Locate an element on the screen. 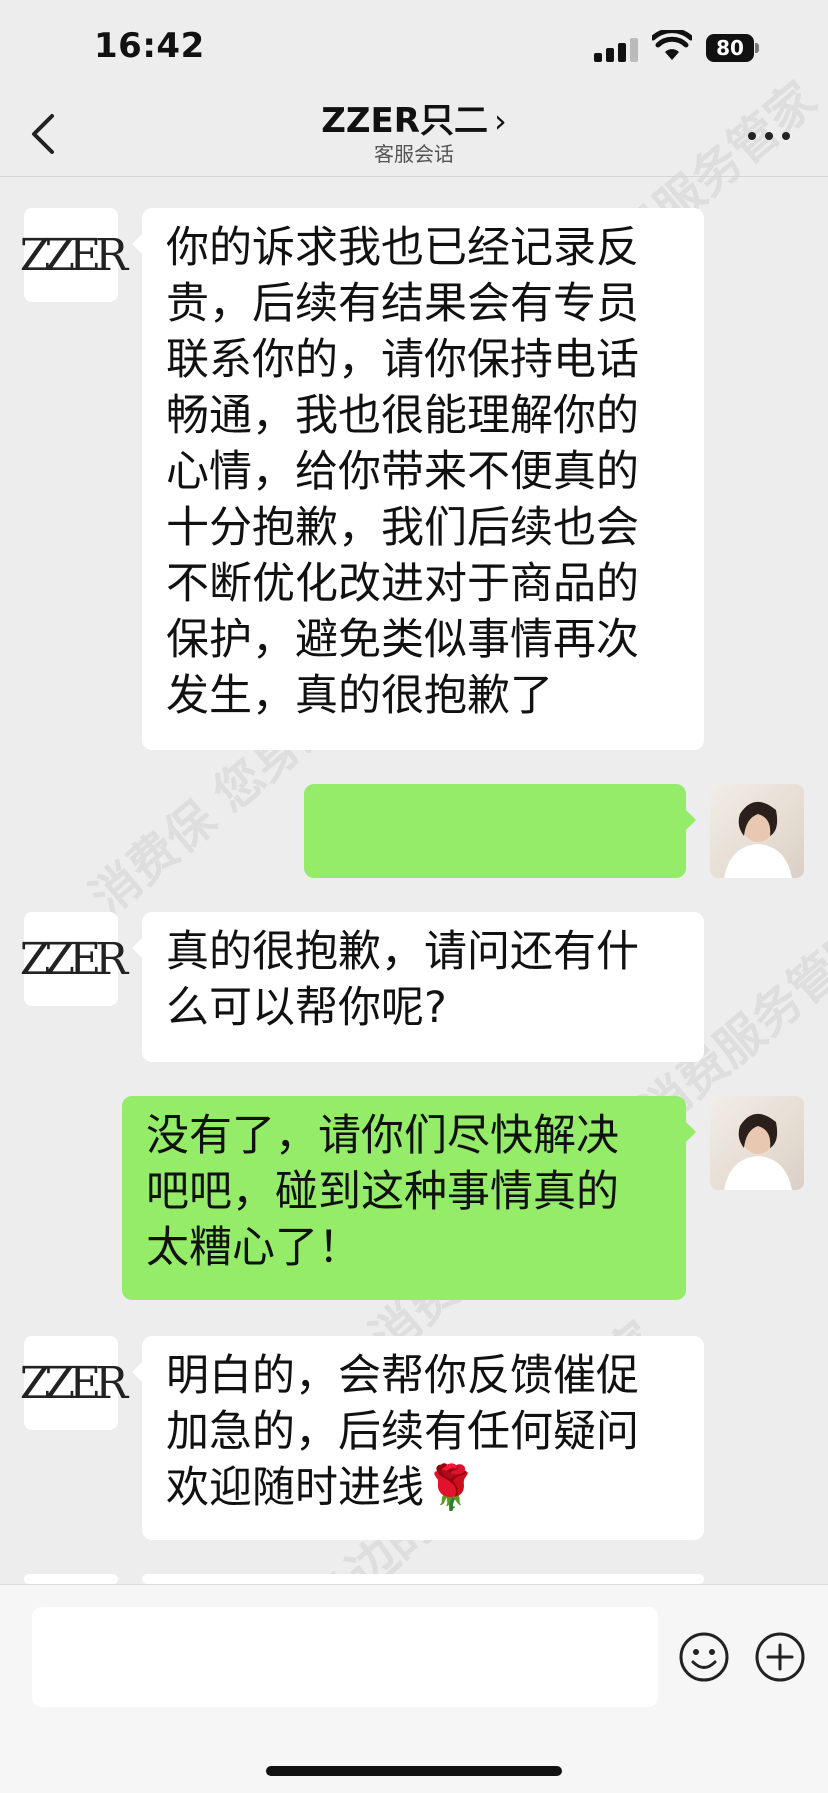  message-bubble: 真的很抱歉，请问还有什 么可以帮你呢? is located at coordinates (418, 987).